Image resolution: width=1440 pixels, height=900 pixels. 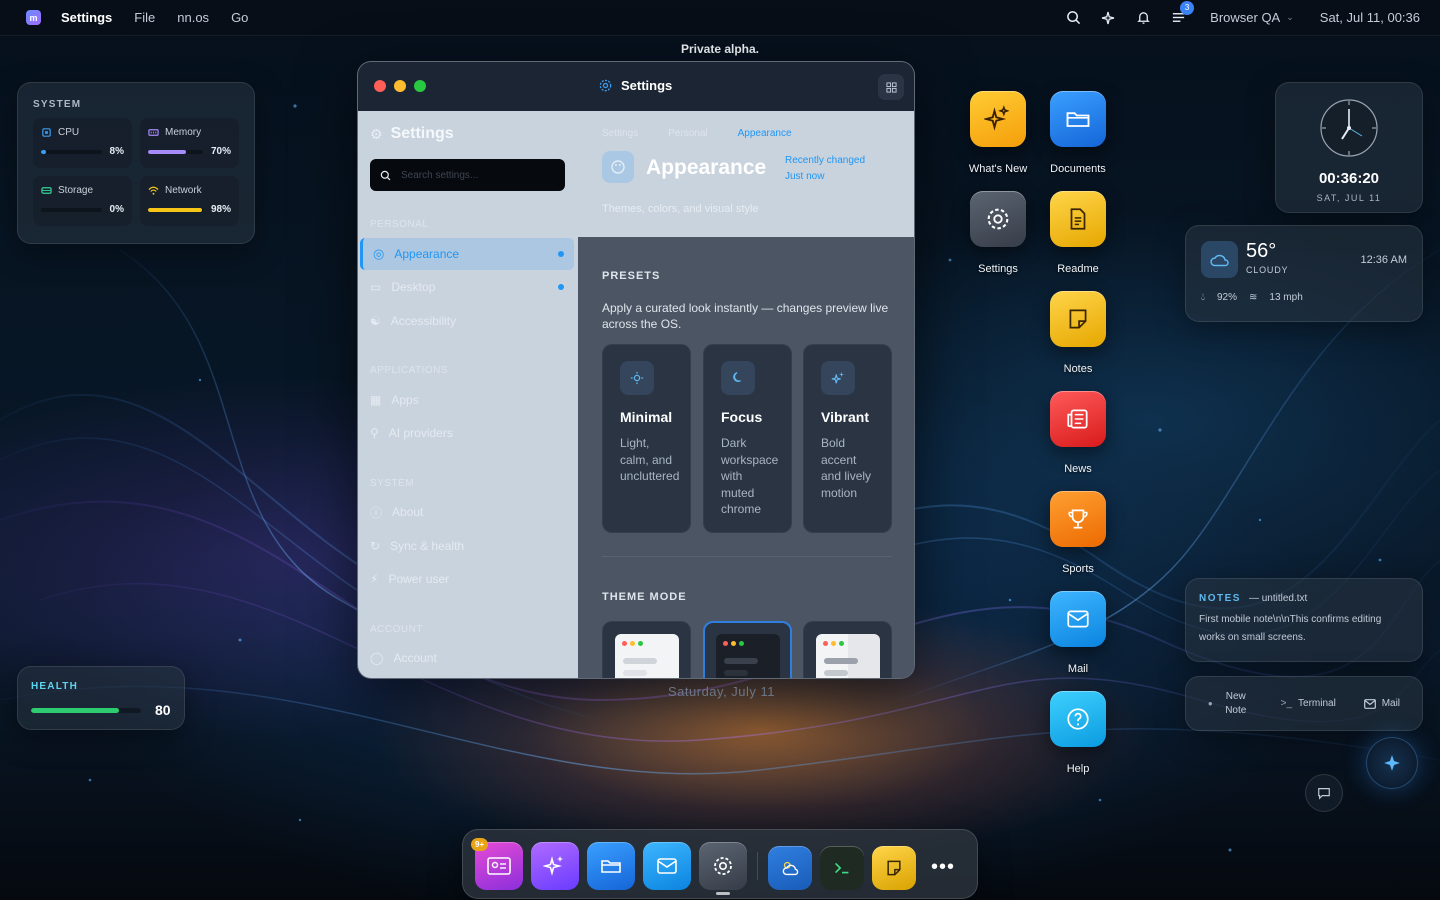 What do you see at coordinates (467, 321) in the screenshot?
I see `sidebar-item-accessibility: ☯ Accessibility` at bounding box center [467, 321].